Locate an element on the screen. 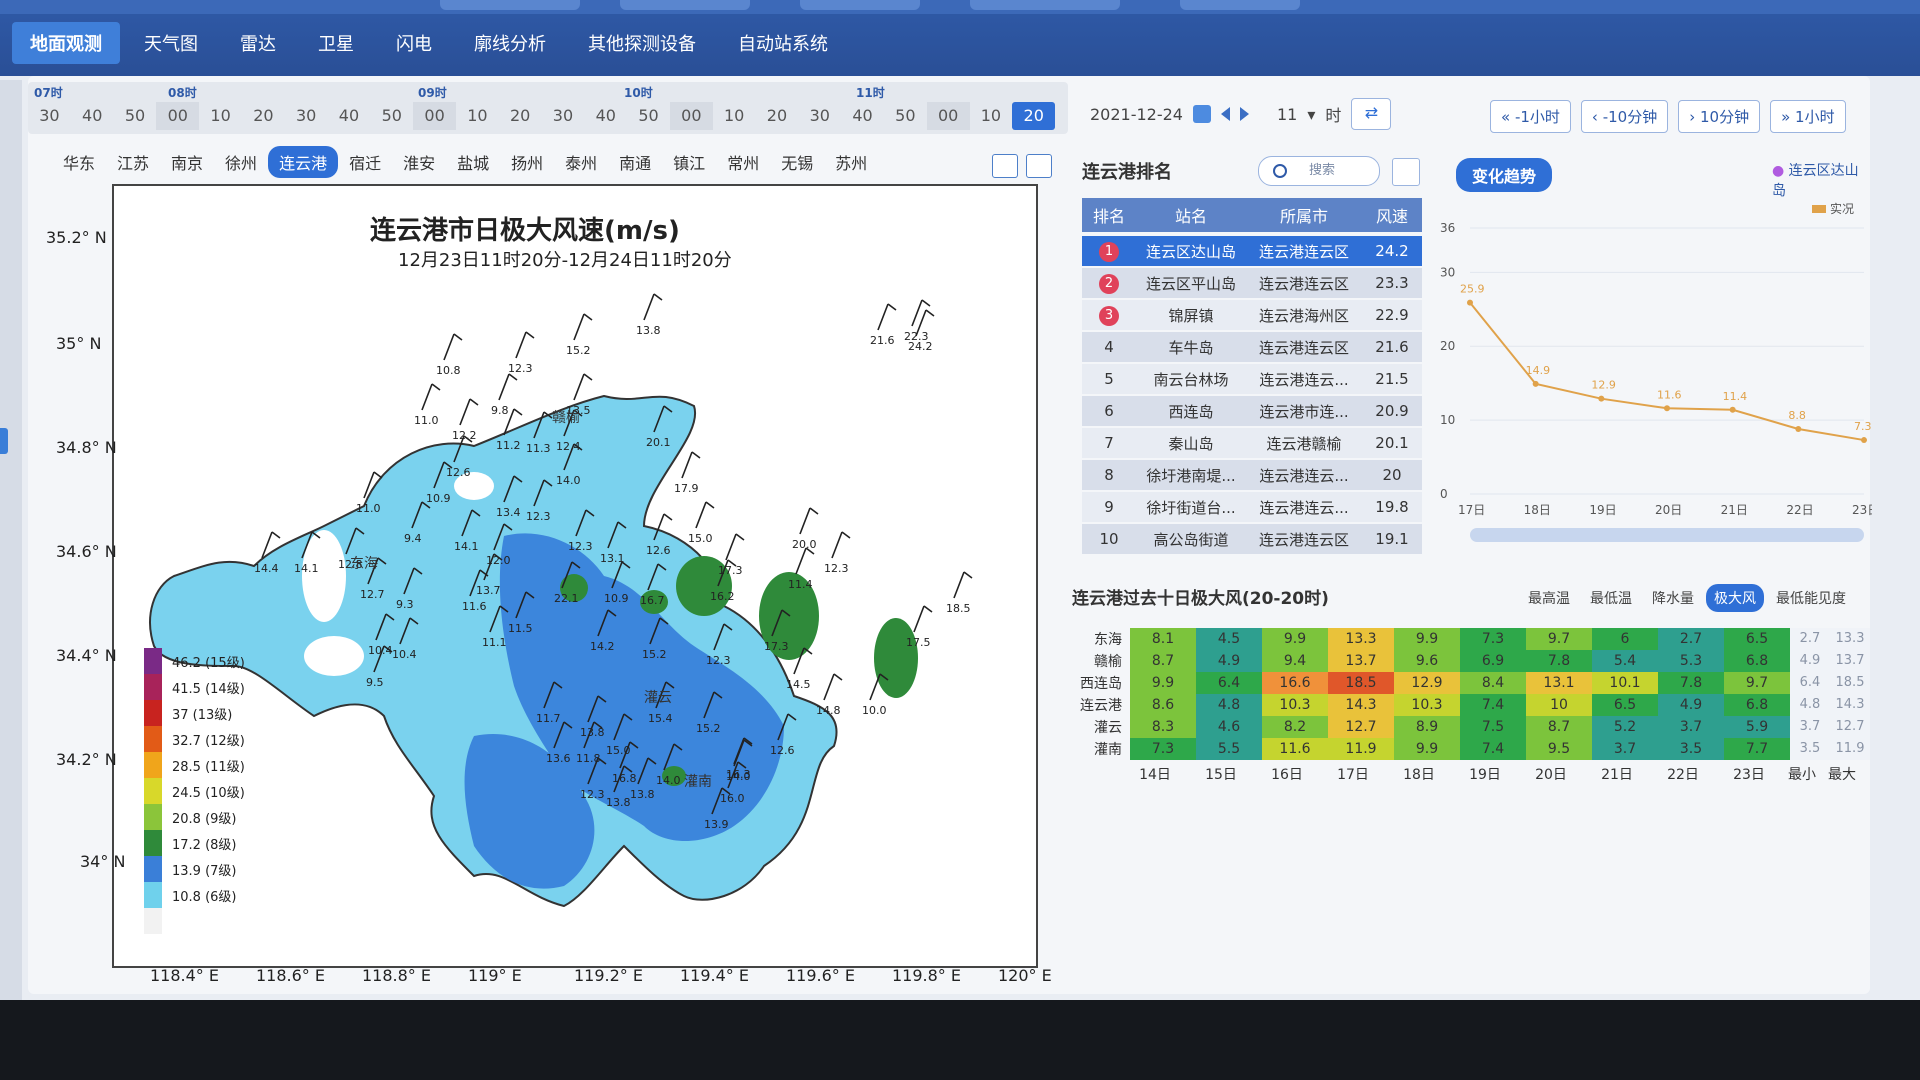  city-tab: 南通 is located at coordinates (635, 162).